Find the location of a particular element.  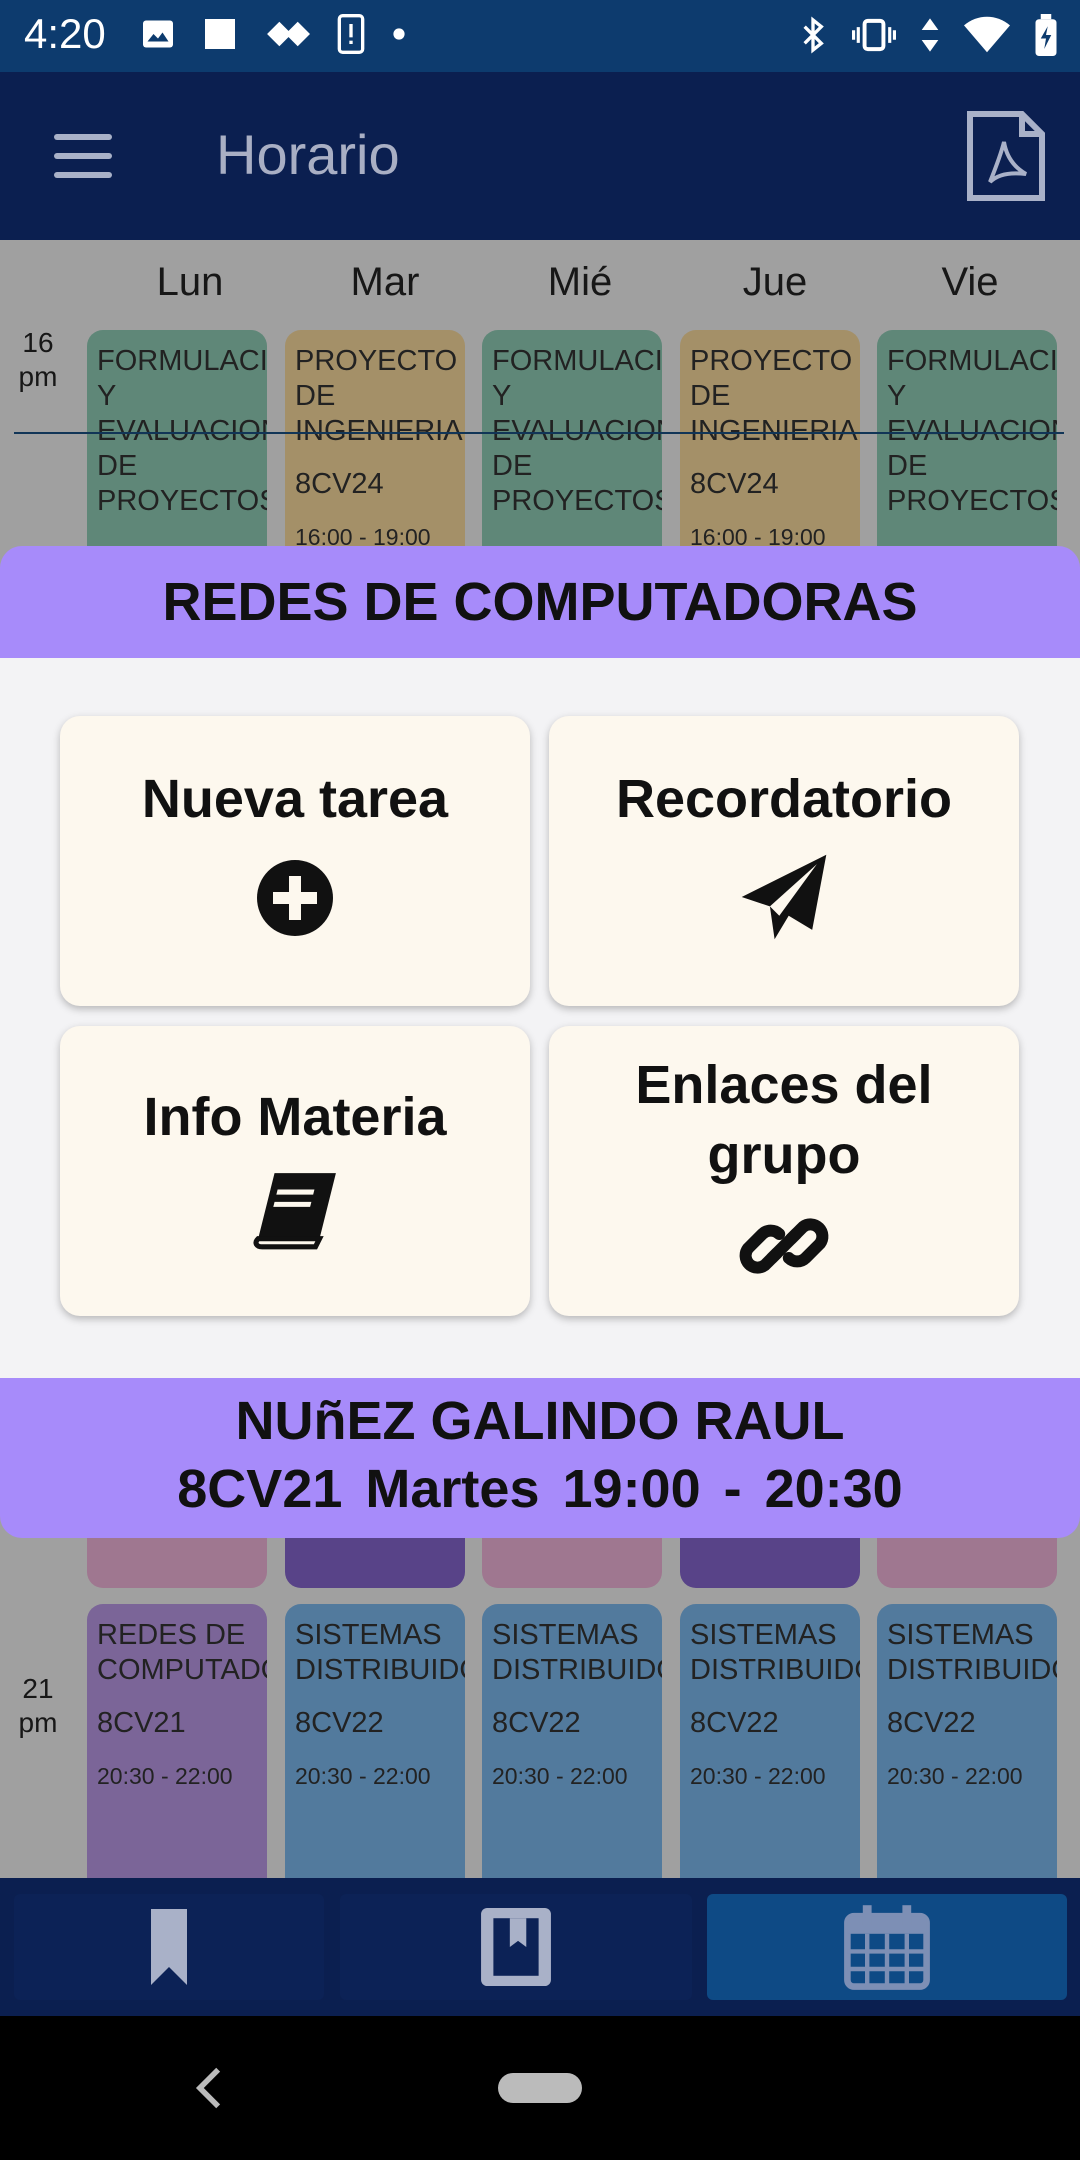

app-bar: Horario is located at coordinates (540, 156).